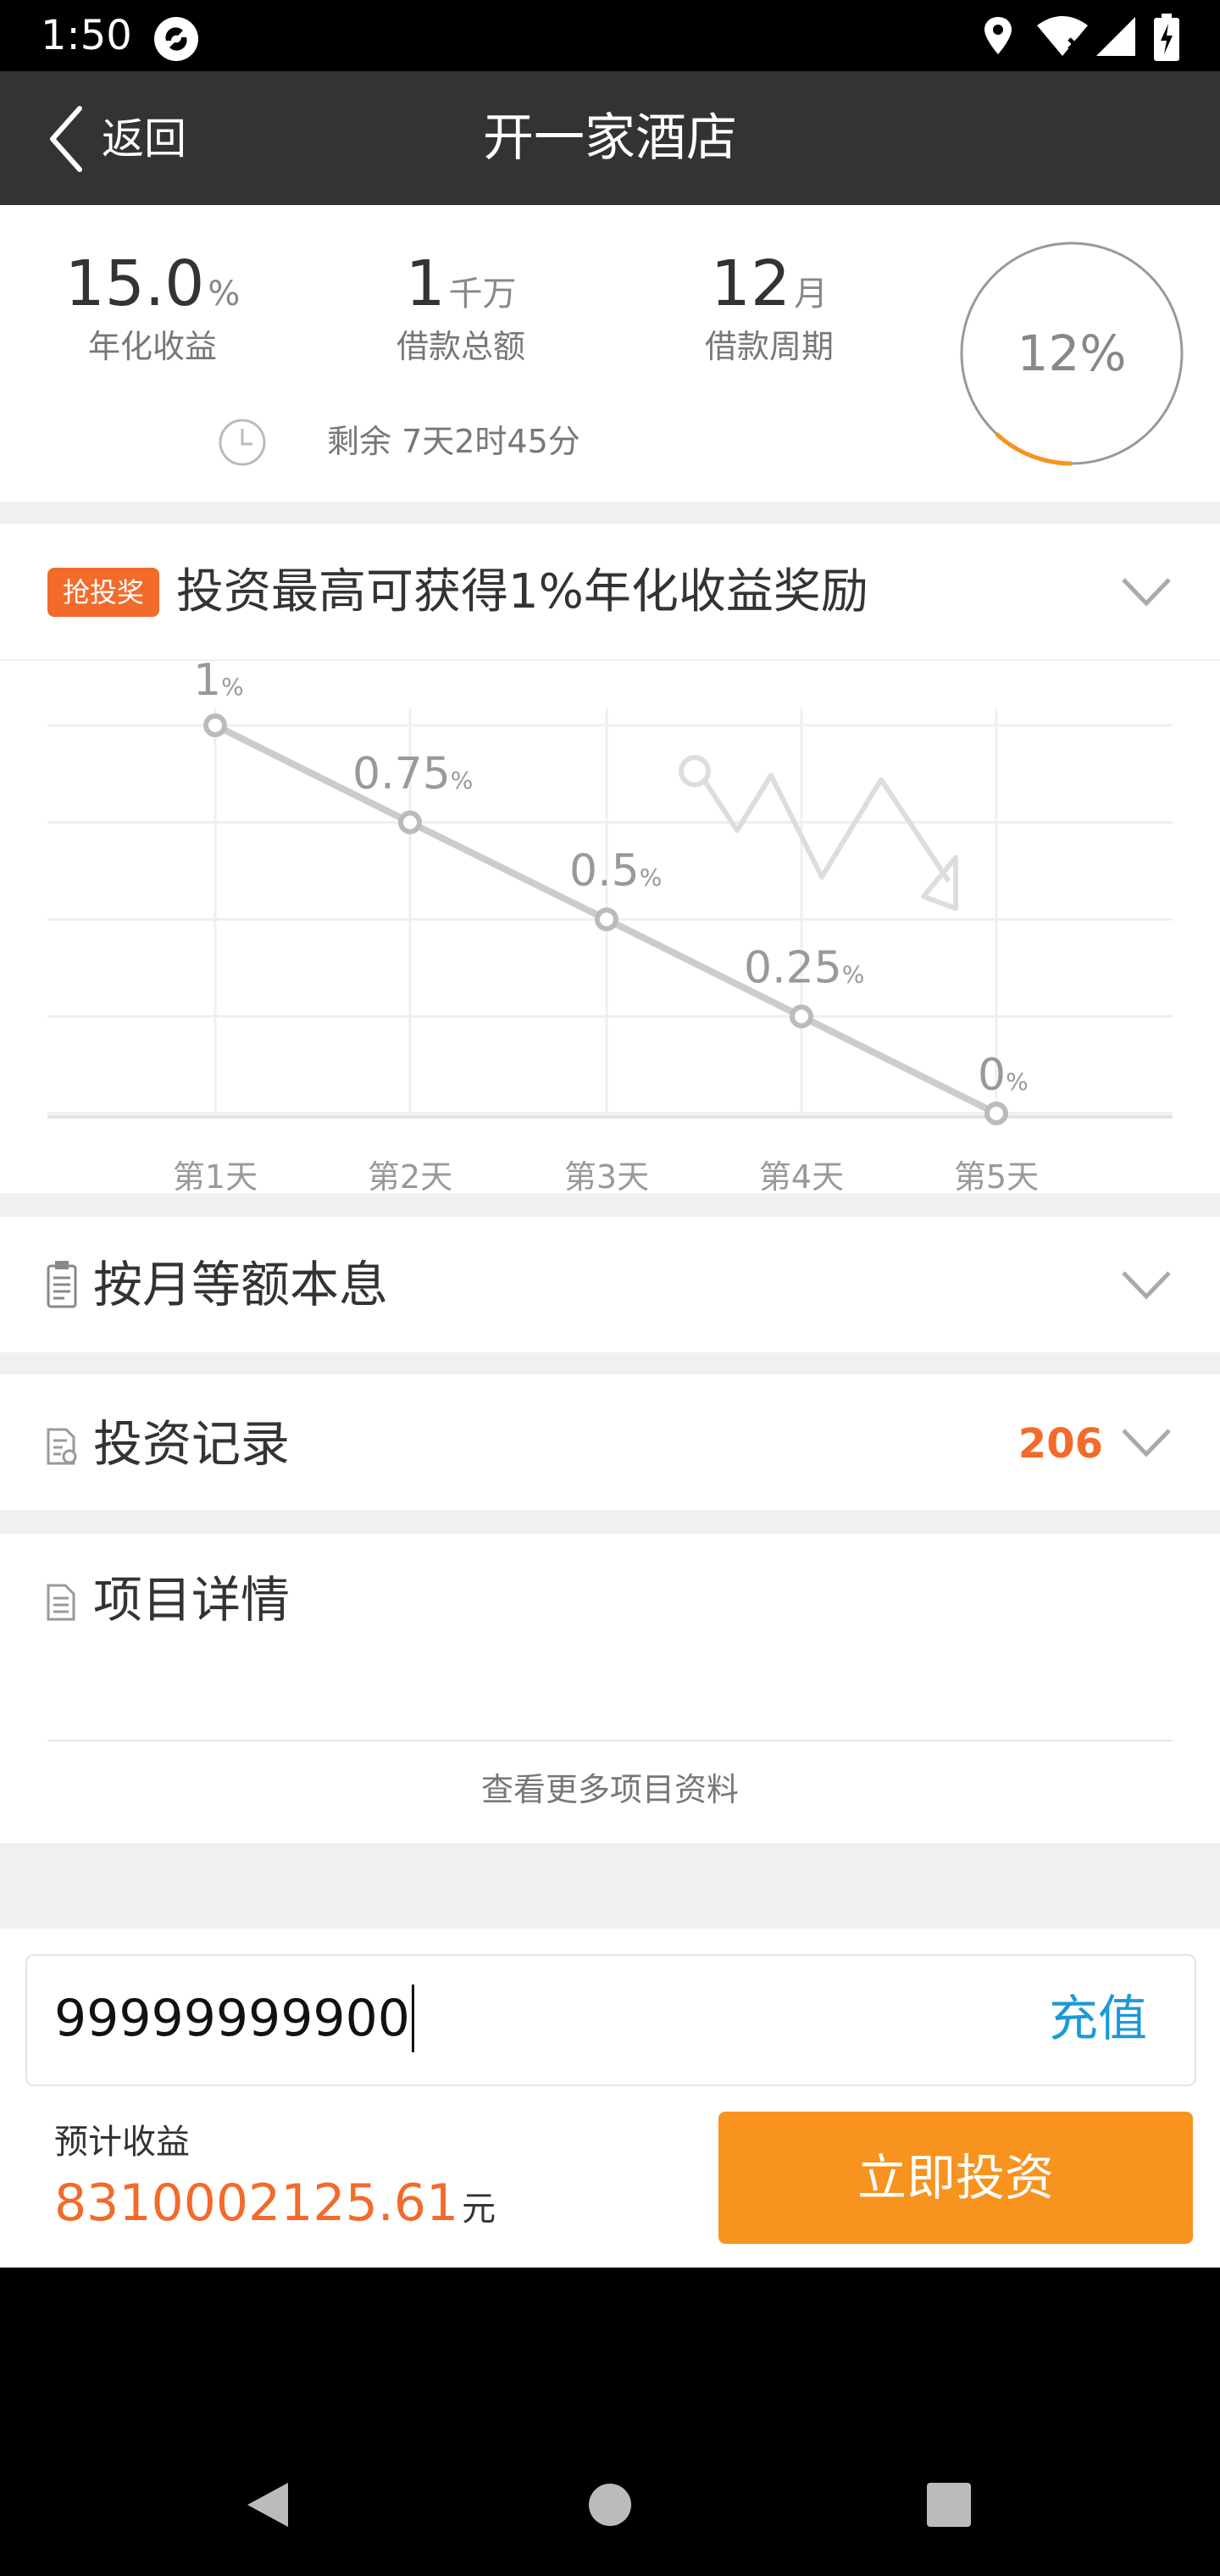 The image size is (1220, 2576). What do you see at coordinates (267, 2504) in the screenshot?
I see `nav-back-icon` at bounding box center [267, 2504].